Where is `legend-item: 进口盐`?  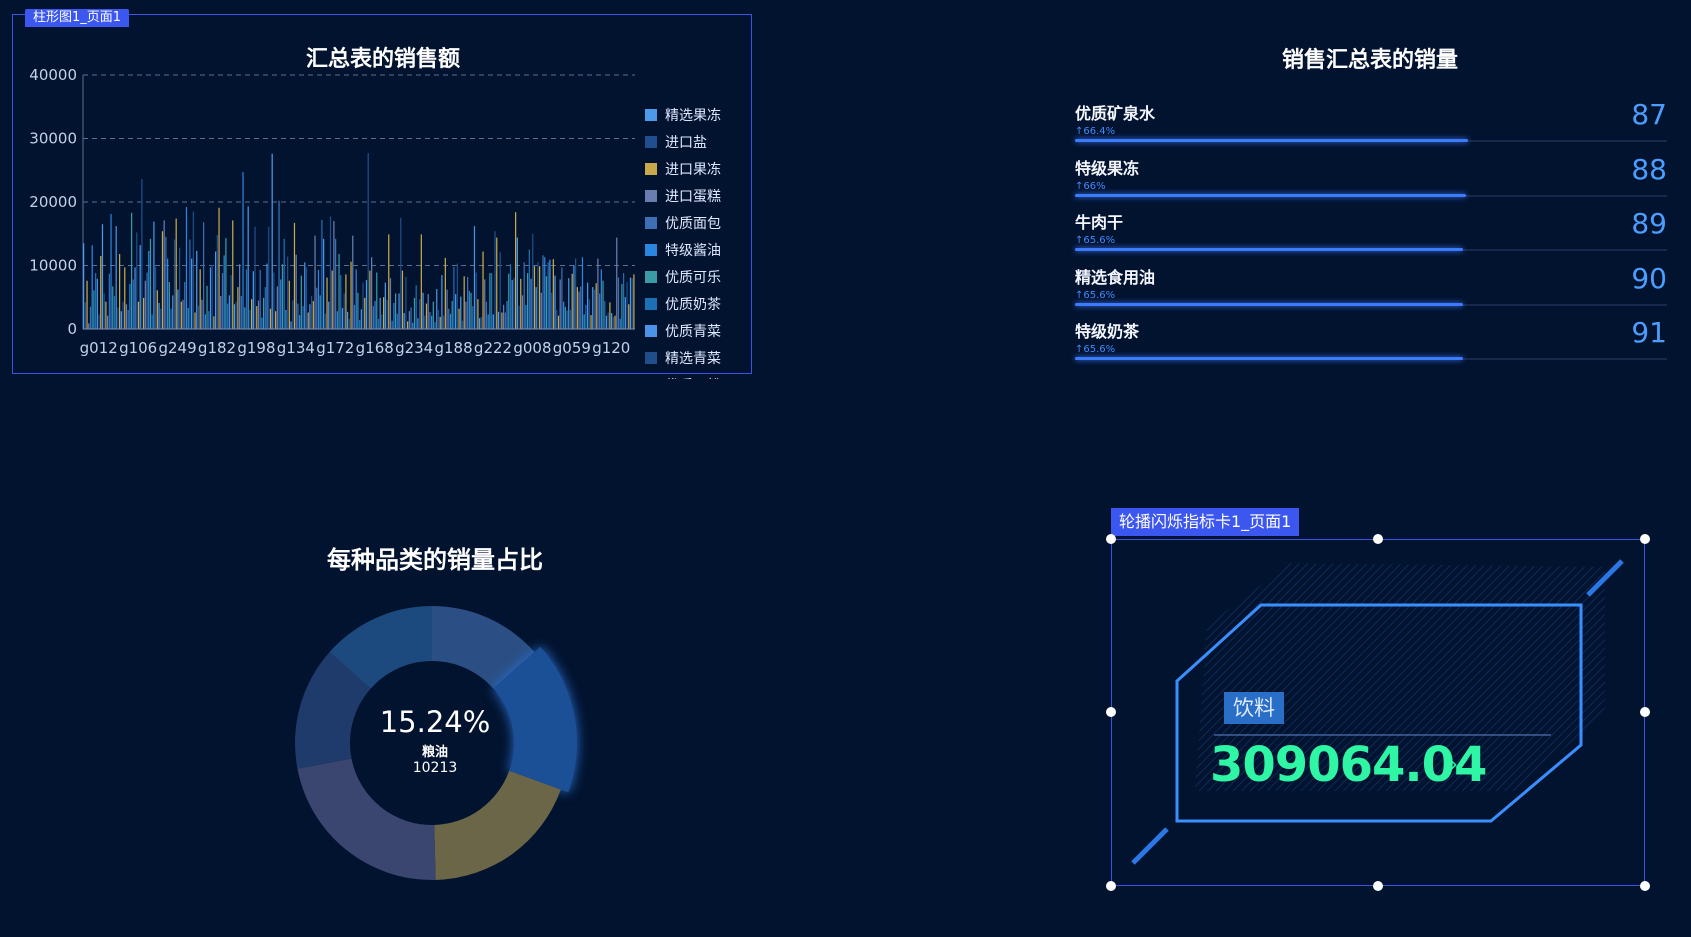
legend-item: 进口盐 is located at coordinates (695, 141).